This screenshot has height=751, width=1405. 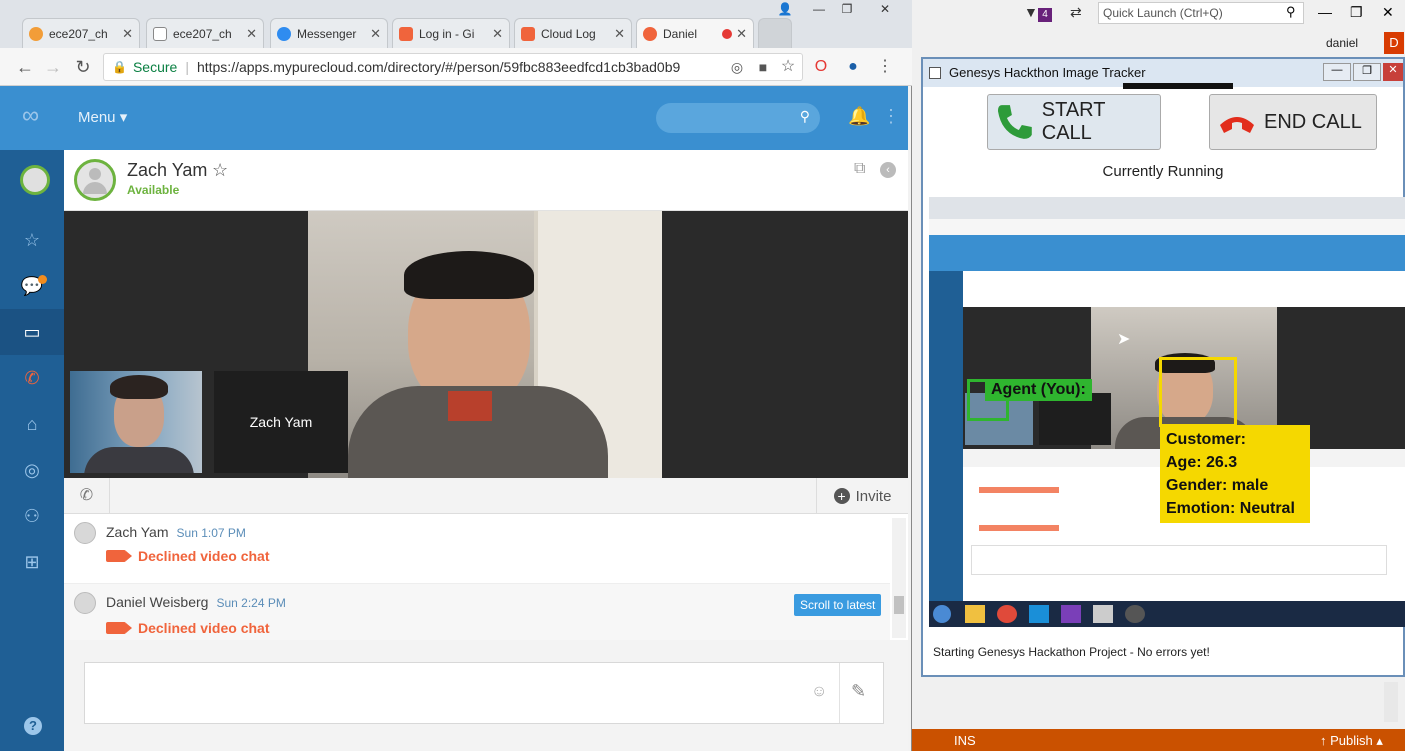 What do you see at coordinates (1198, 392) in the screenshot?
I see `customer-face-box` at bounding box center [1198, 392].